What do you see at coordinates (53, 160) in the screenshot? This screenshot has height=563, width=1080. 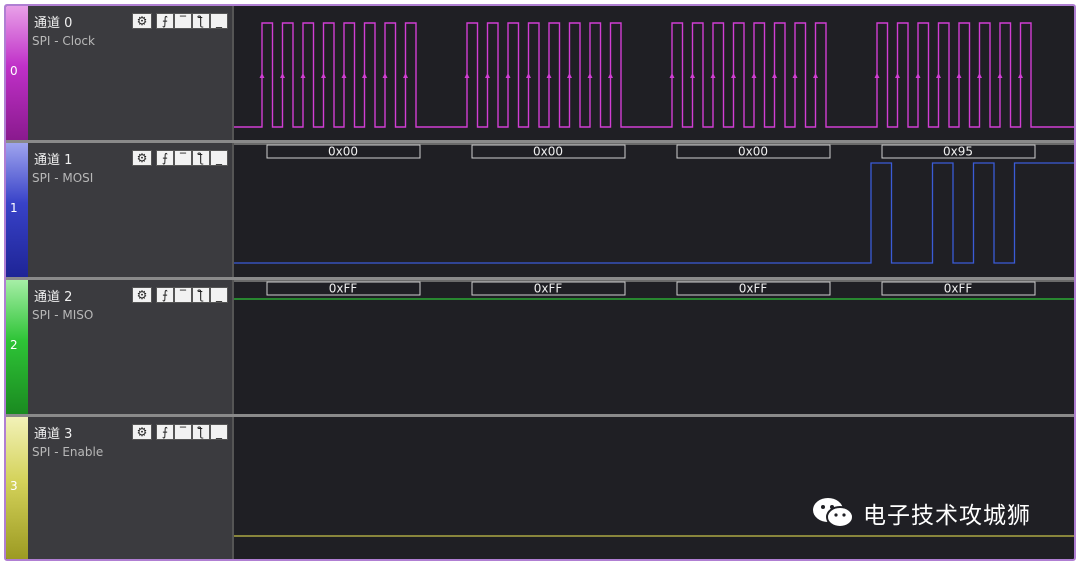 I see `channel-1-title: 通道 1` at bounding box center [53, 160].